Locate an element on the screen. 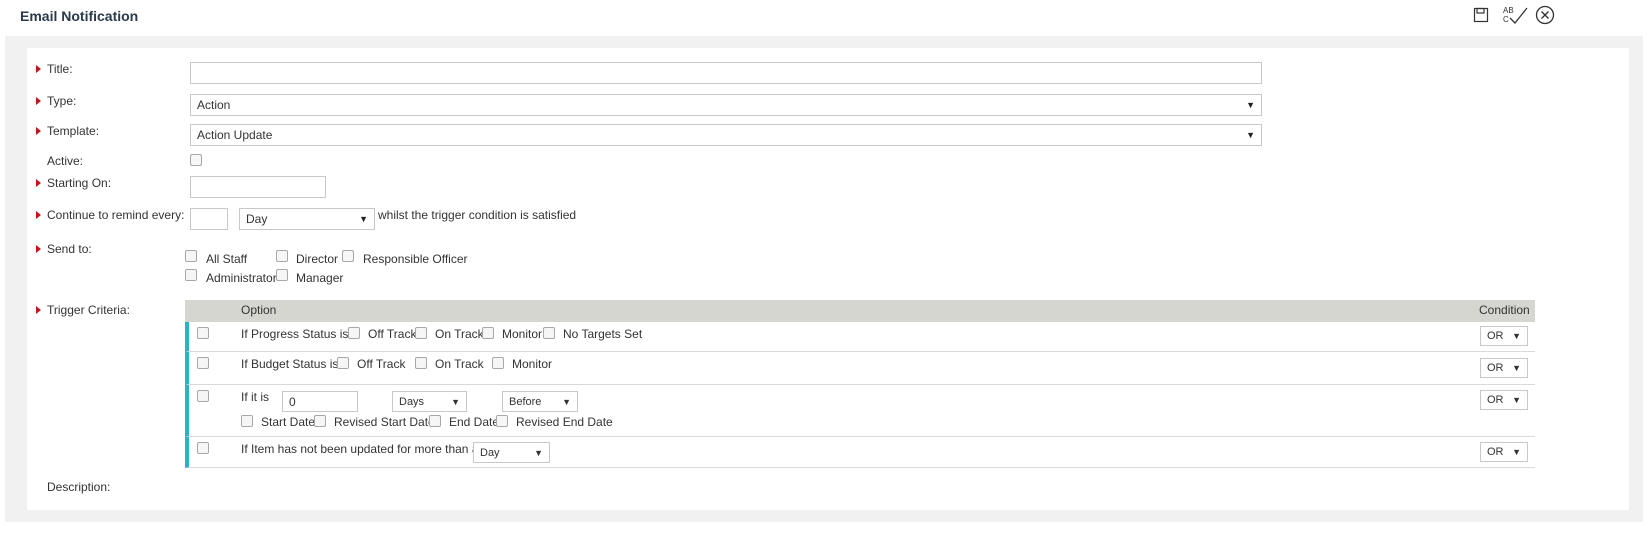  budget-monitor-label: Monitor is located at coordinates (532, 364).